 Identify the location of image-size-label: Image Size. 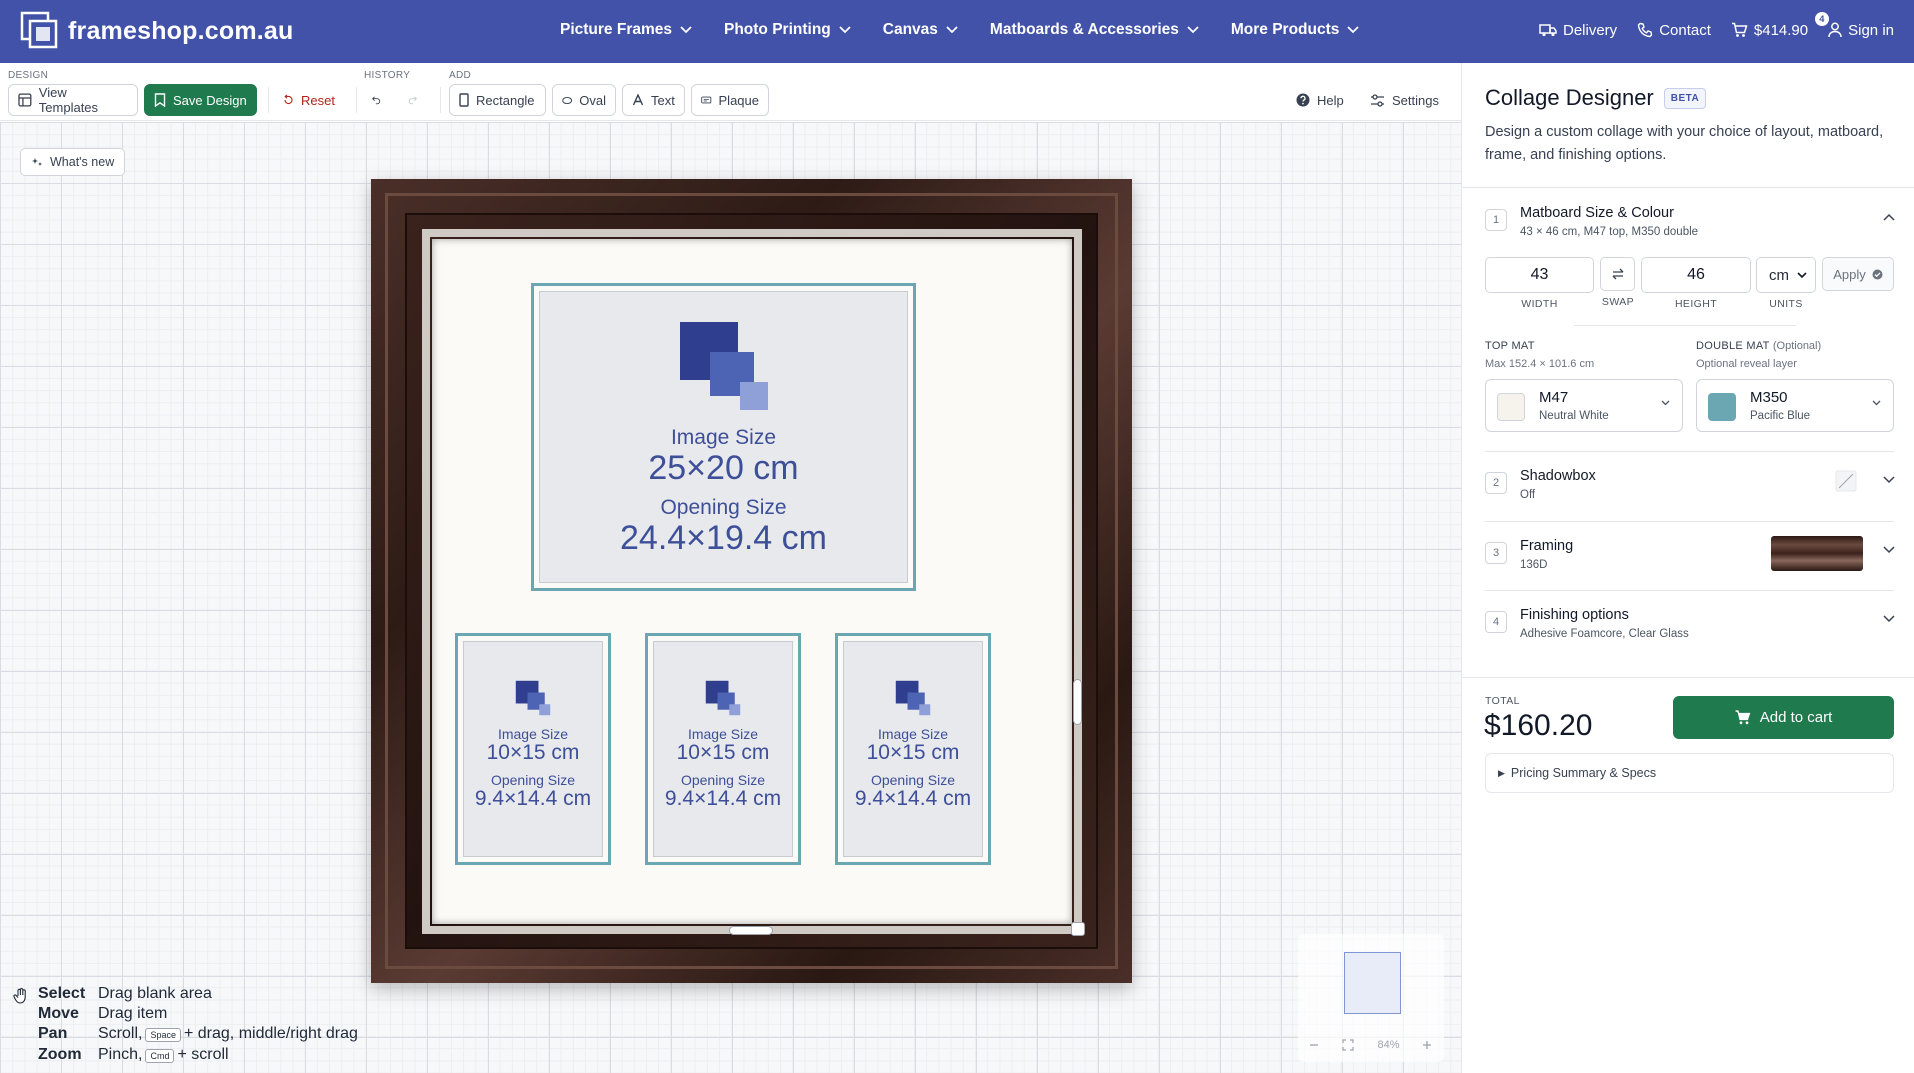
(533, 734).